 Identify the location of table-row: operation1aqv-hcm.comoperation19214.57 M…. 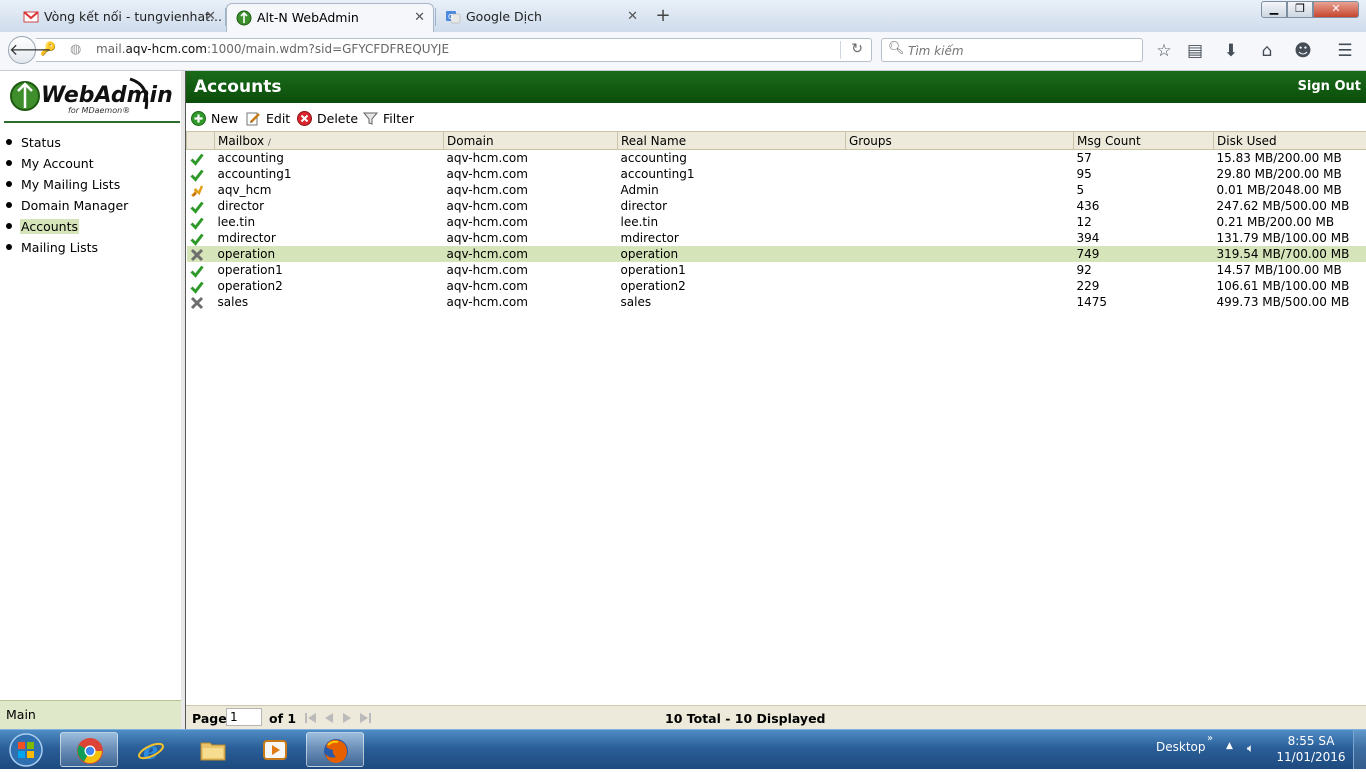
(776, 270).